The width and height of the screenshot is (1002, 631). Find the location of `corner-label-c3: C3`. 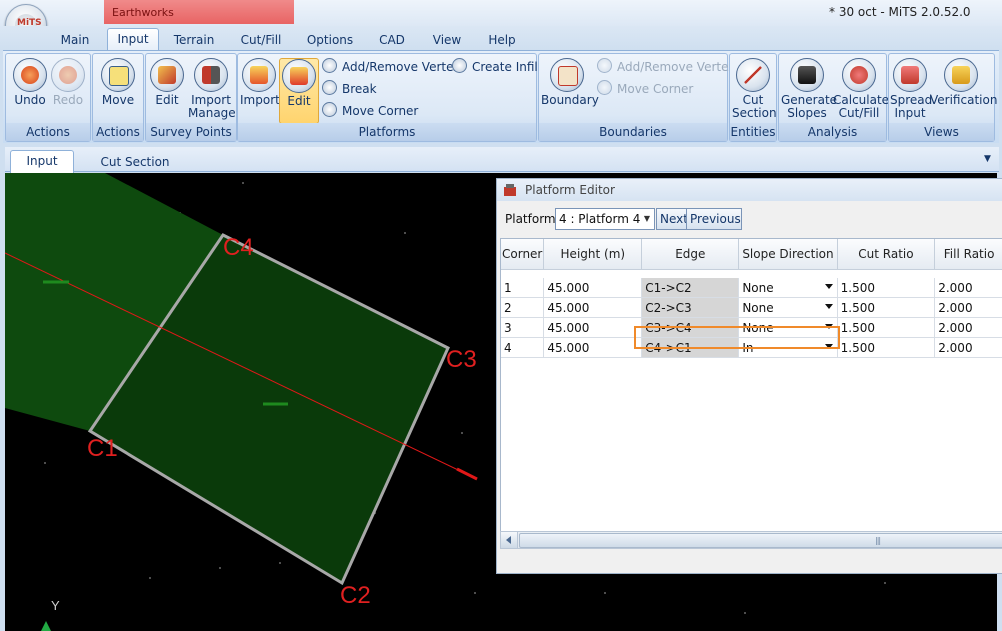

corner-label-c3: C3 is located at coordinates (461, 359).